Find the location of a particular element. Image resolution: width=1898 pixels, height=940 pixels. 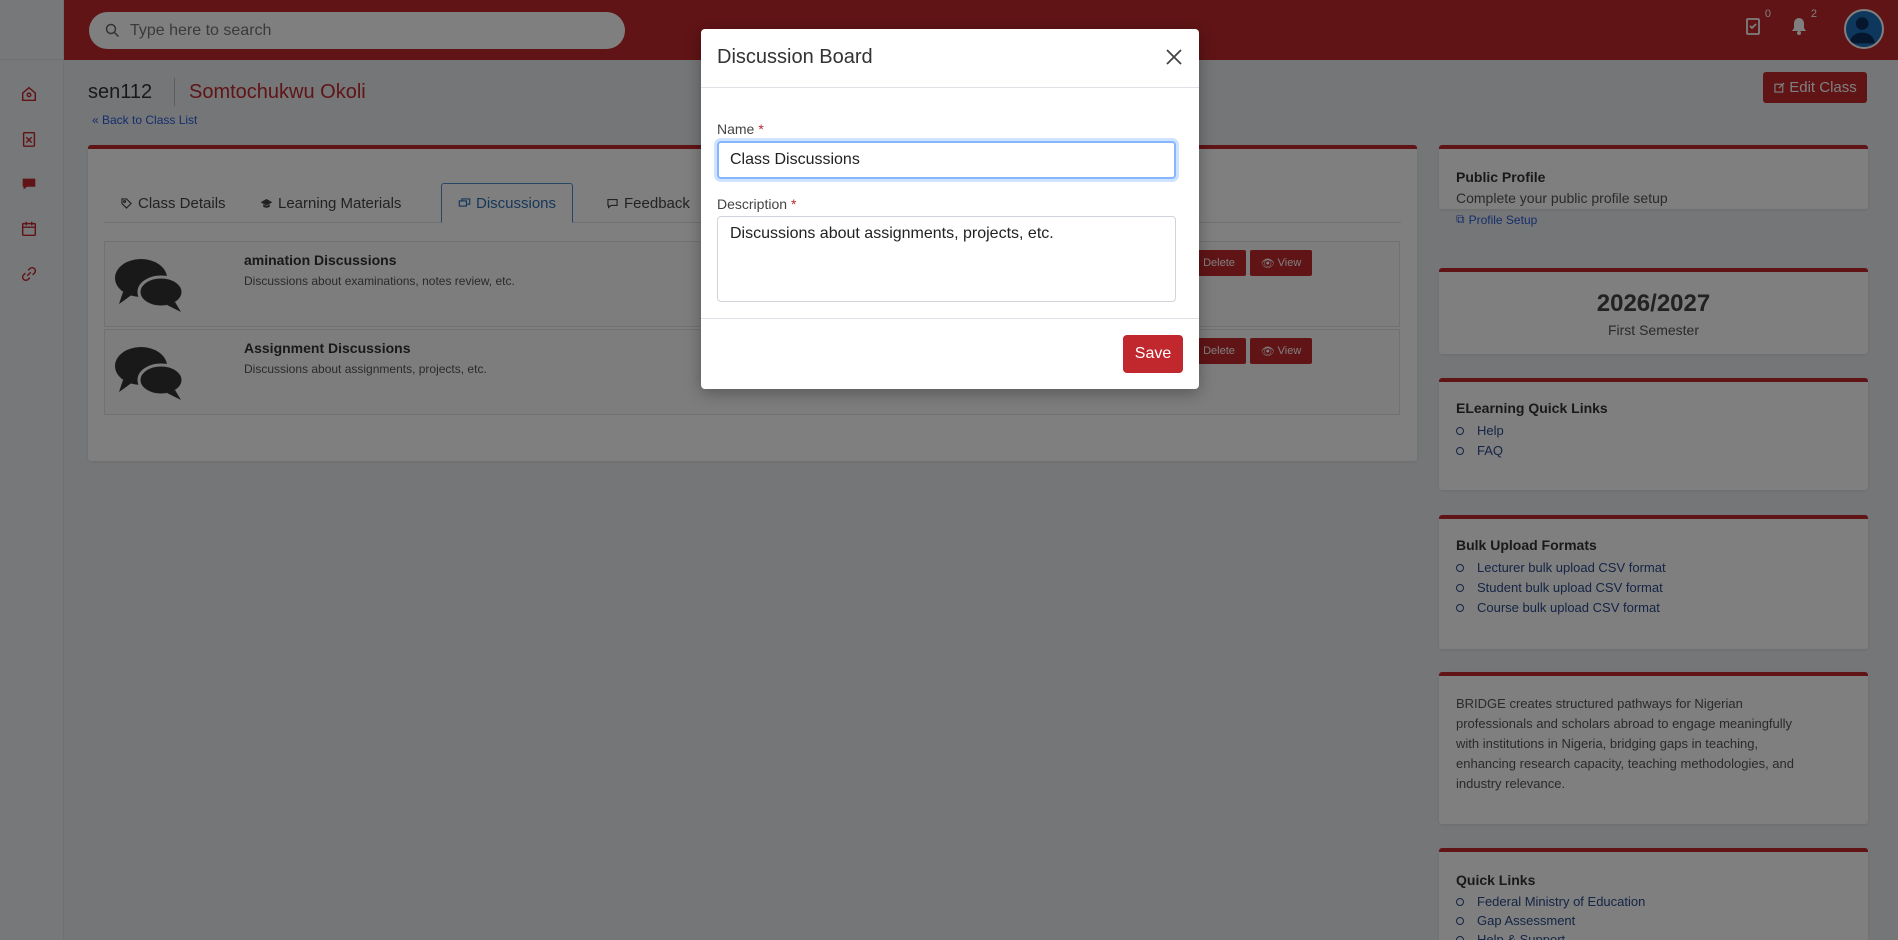

modal-title: Discussion Board is located at coordinates (795, 57).